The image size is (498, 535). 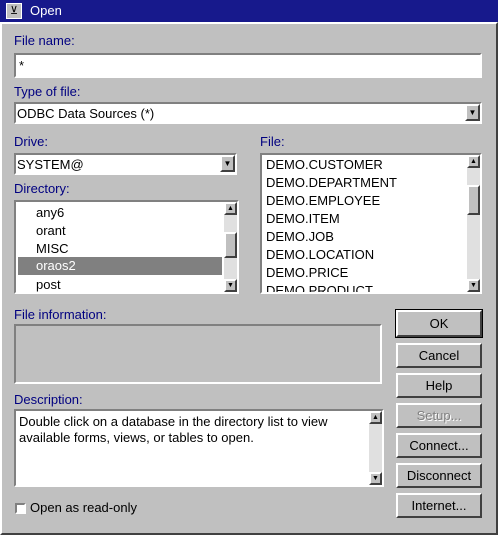 I want to click on help-button: Help, so click(x=439, y=385).